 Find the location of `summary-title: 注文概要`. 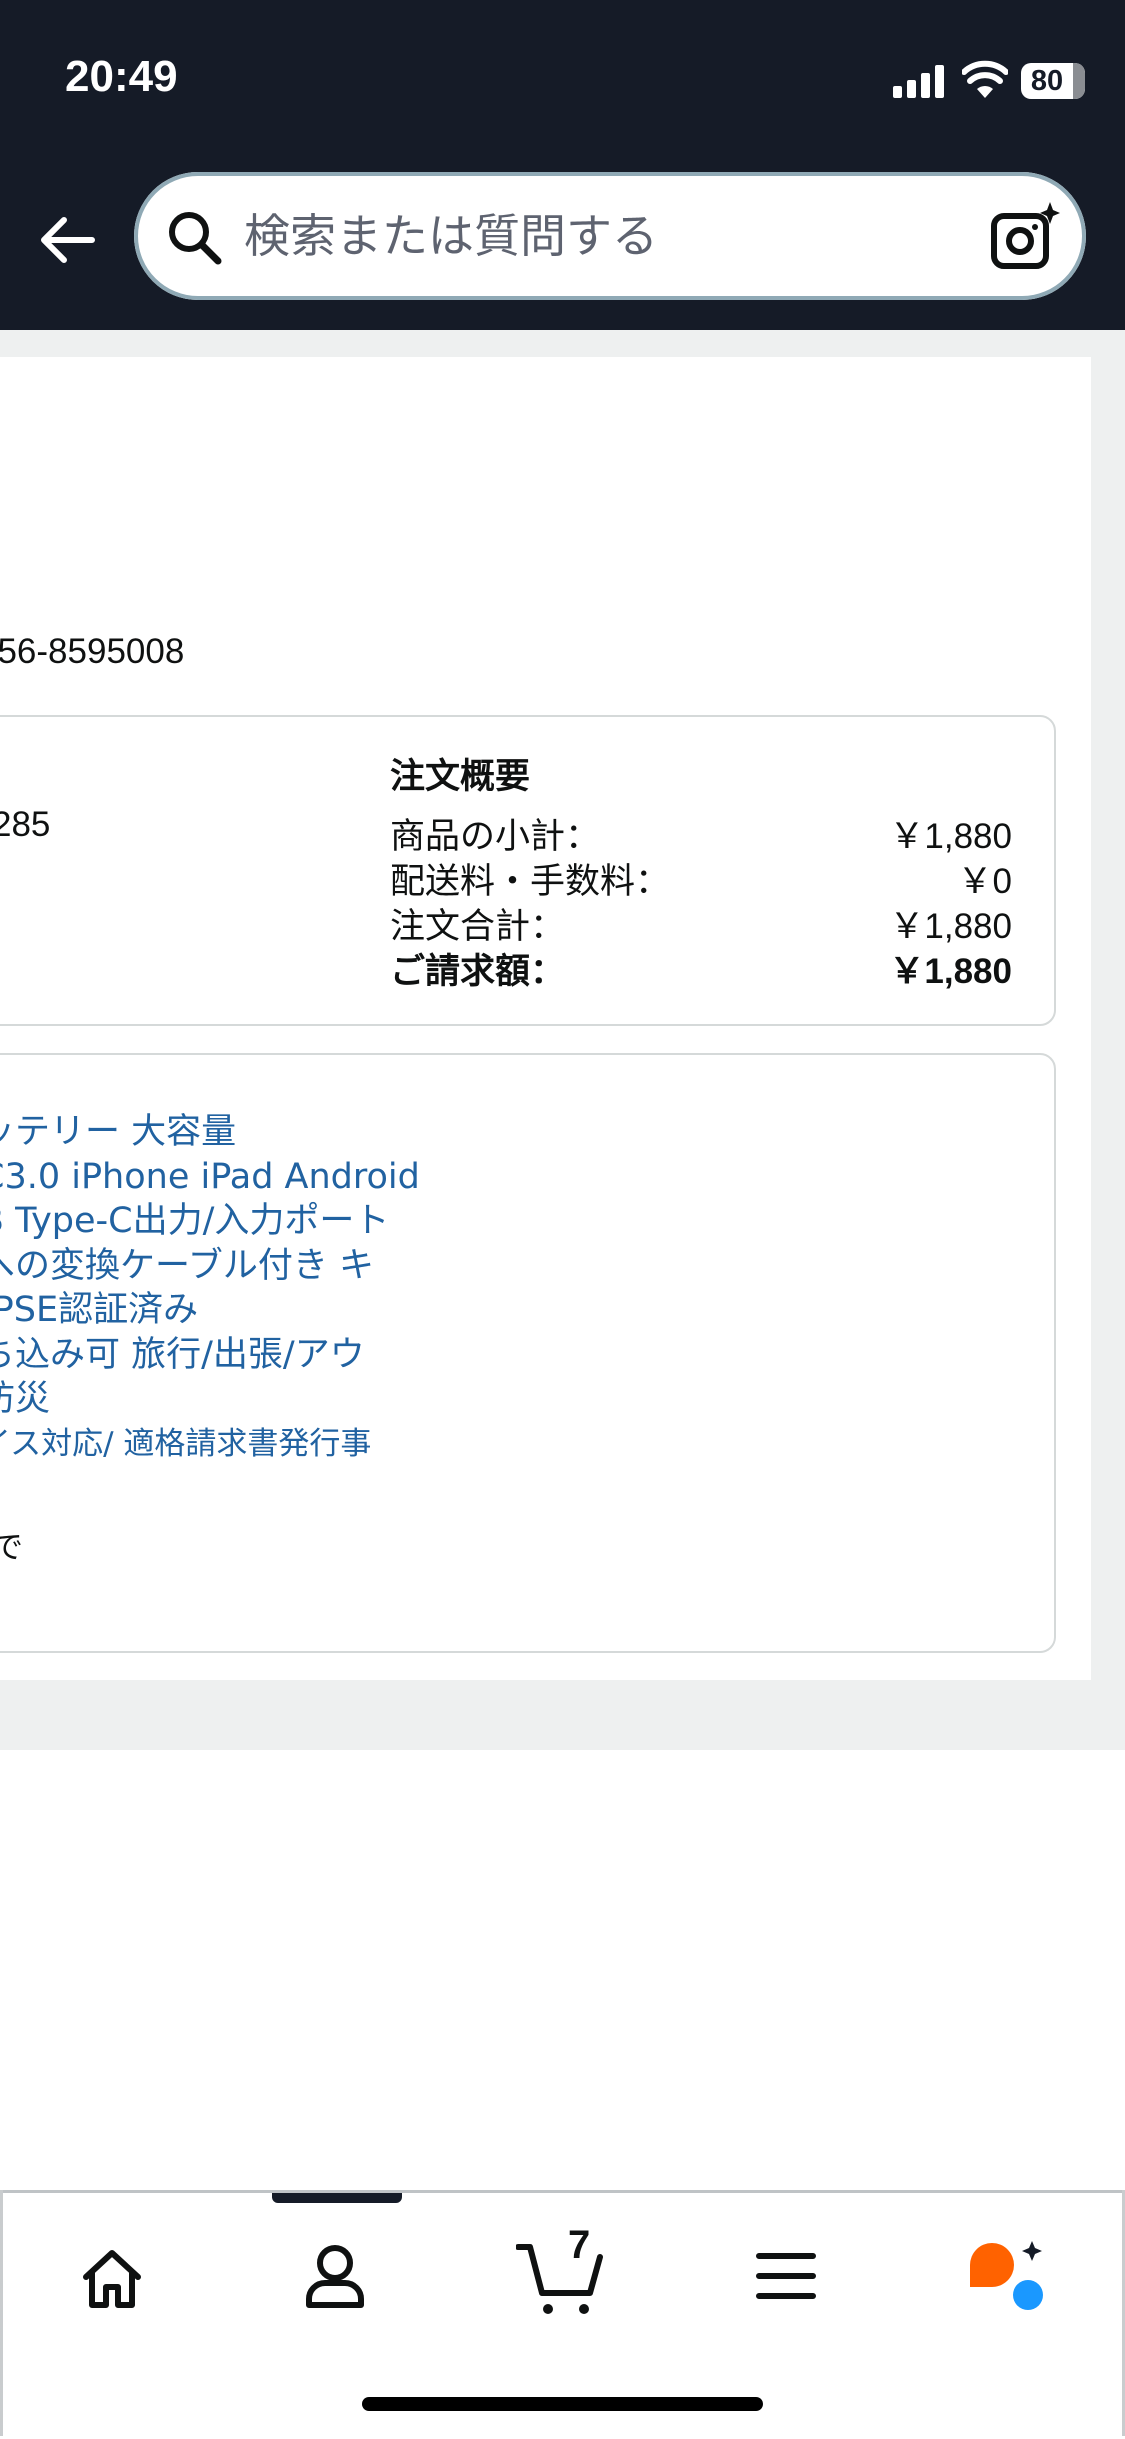

summary-title: 注文概要 is located at coordinates (460, 777).